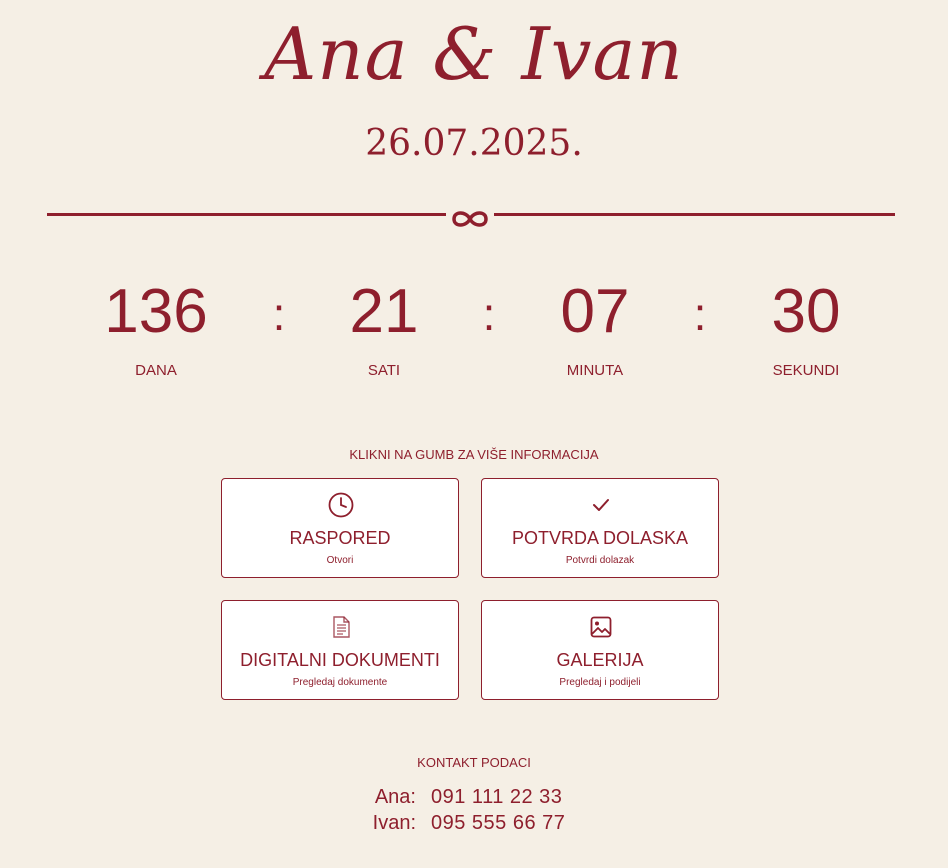  What do you see at coordinates (601, 505) in the screenshot?
I see `checkmark-icon` at bounding box center [601, 505].